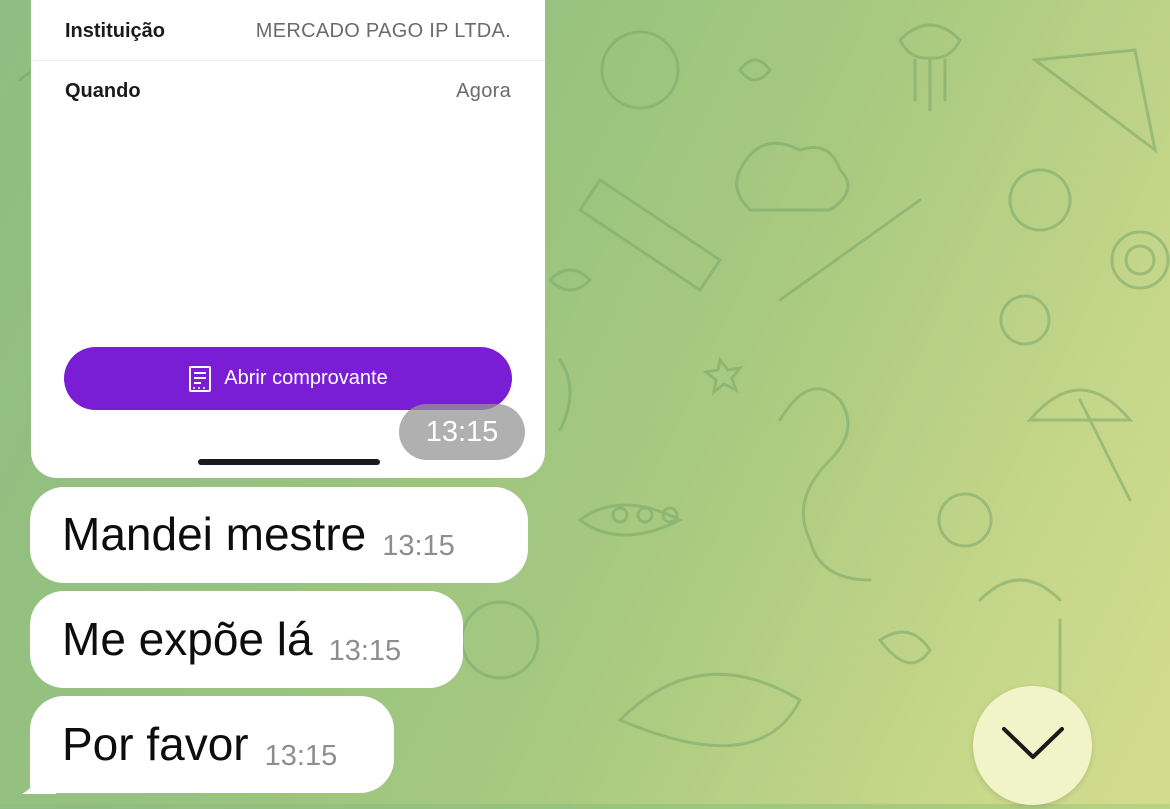  Describe the element at coordinates (115, 31) in the screenshot. I see `institution-label: Instituição` at that location.